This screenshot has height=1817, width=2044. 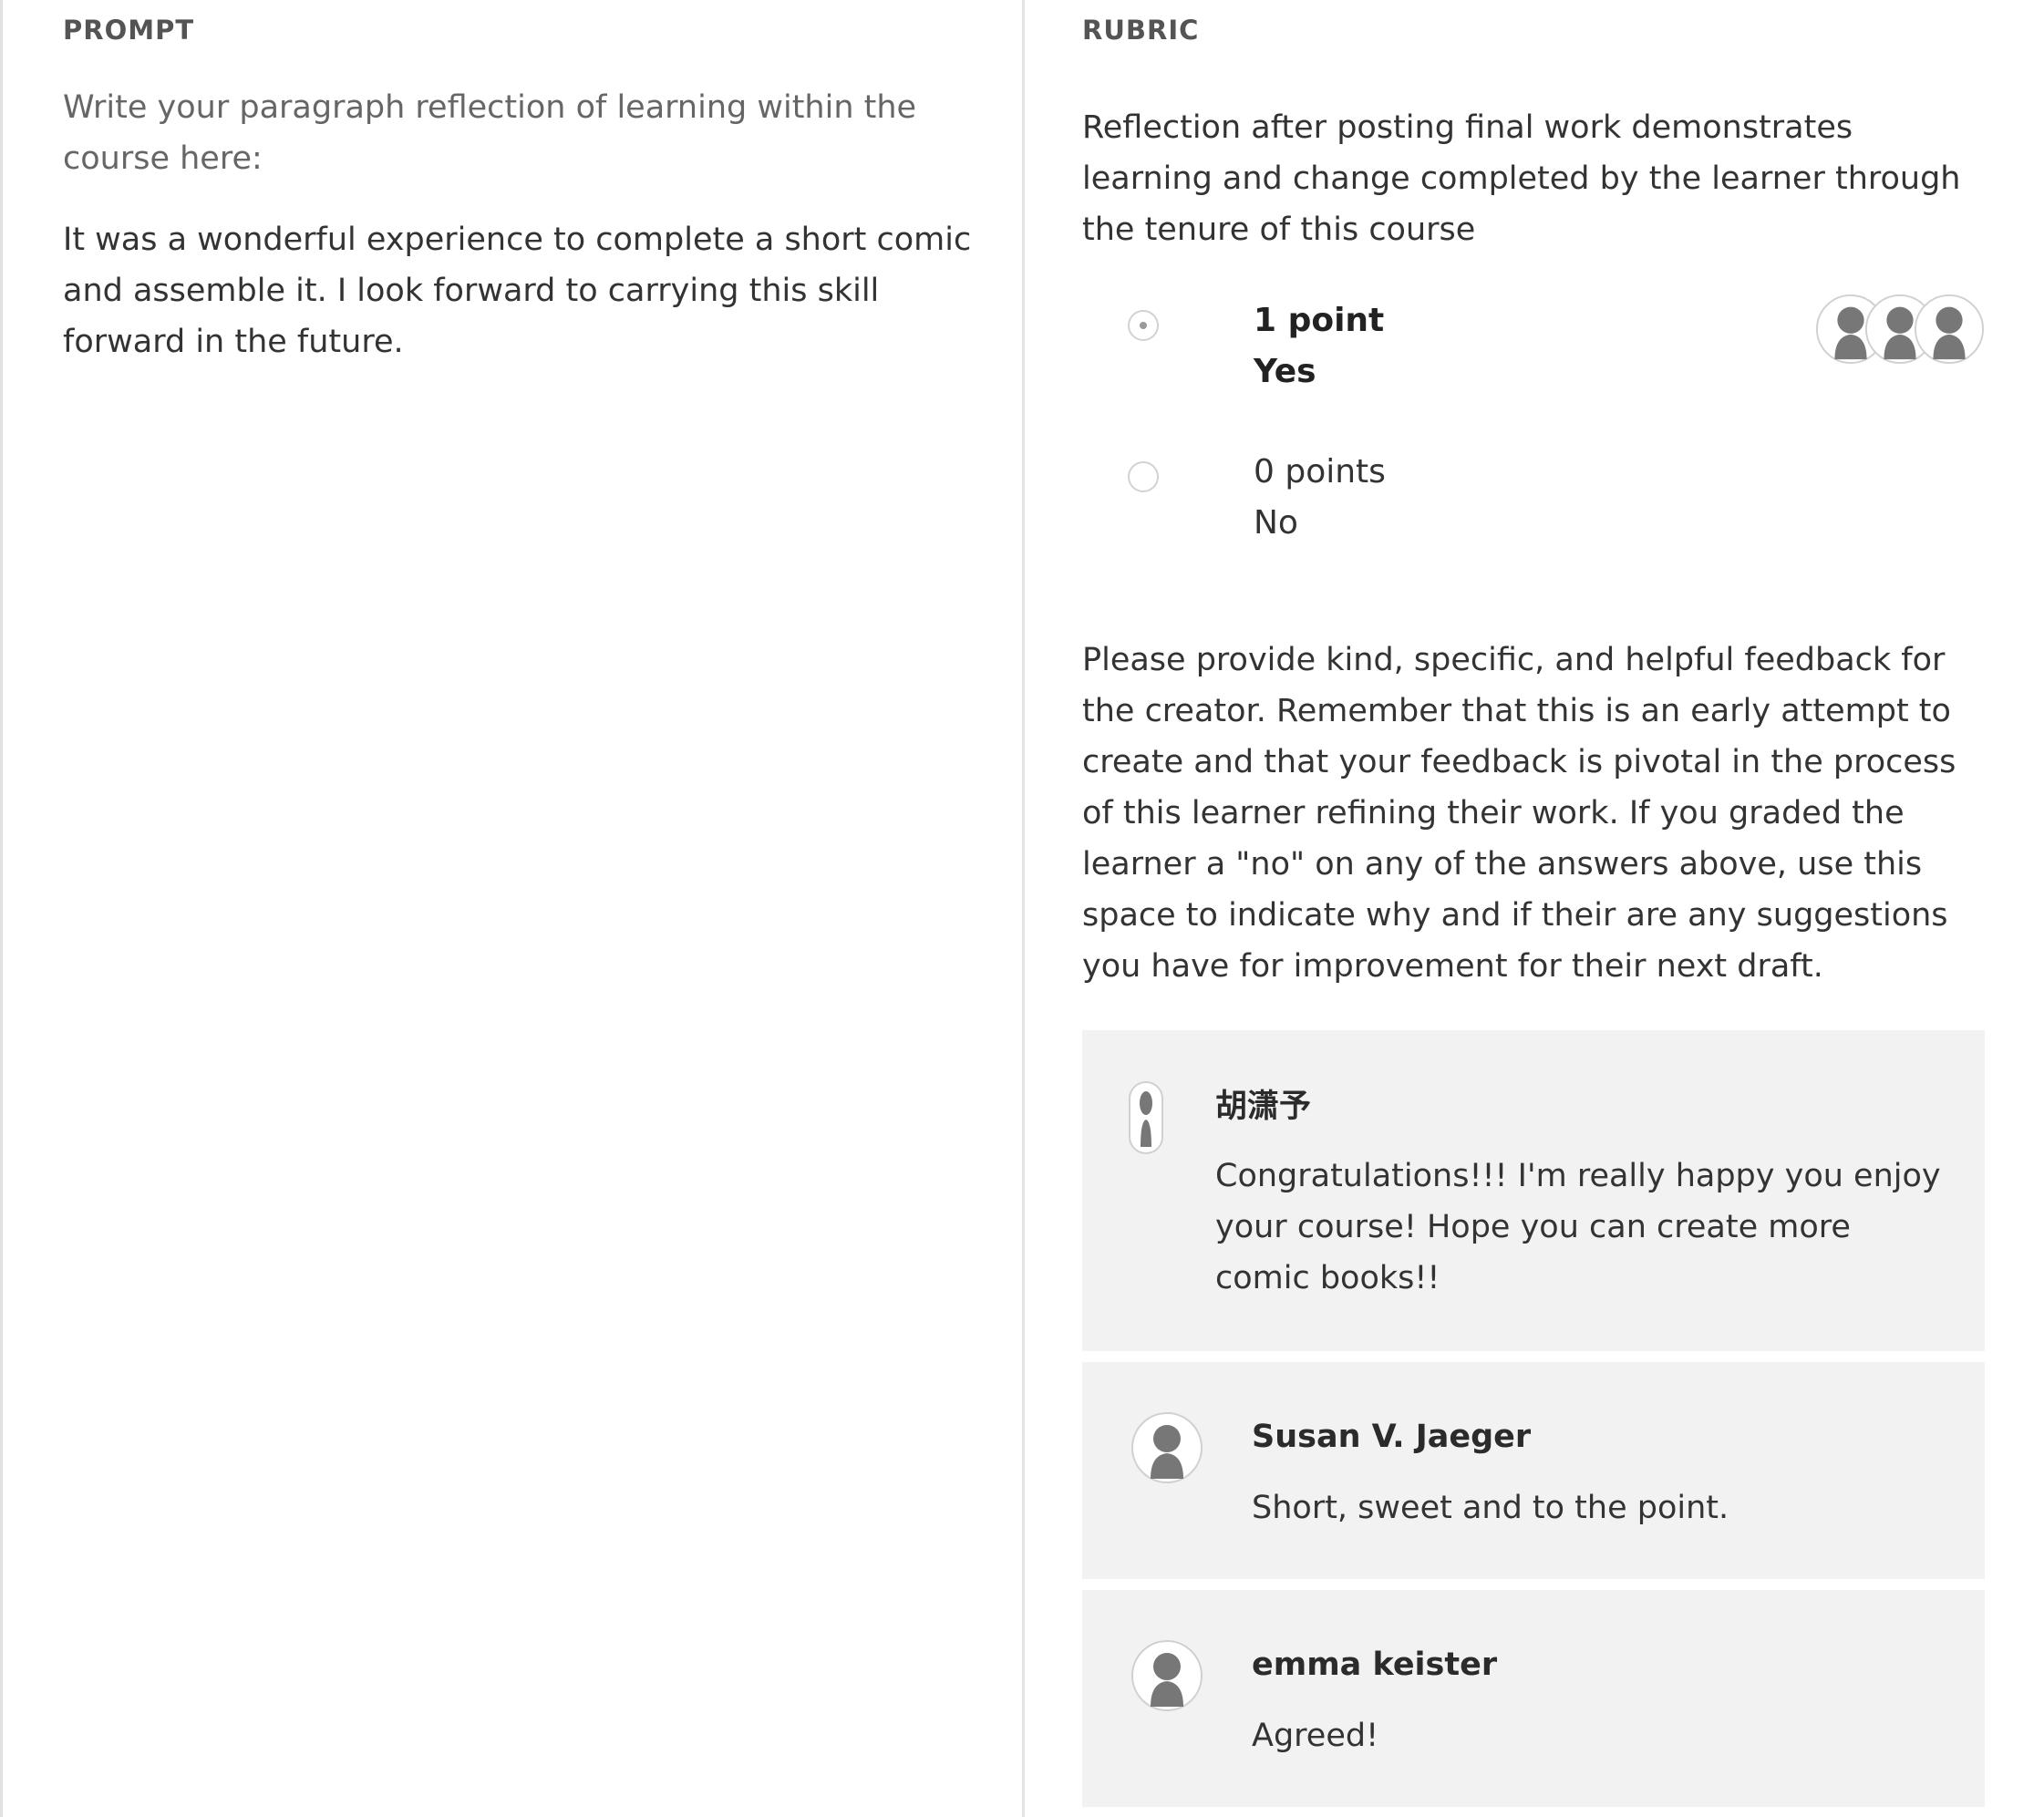 What do you see at coordinates (1320, 498) in the screenshot?
I see `rubric-option-label: 0 points No` at bounding box center [1320, 498].